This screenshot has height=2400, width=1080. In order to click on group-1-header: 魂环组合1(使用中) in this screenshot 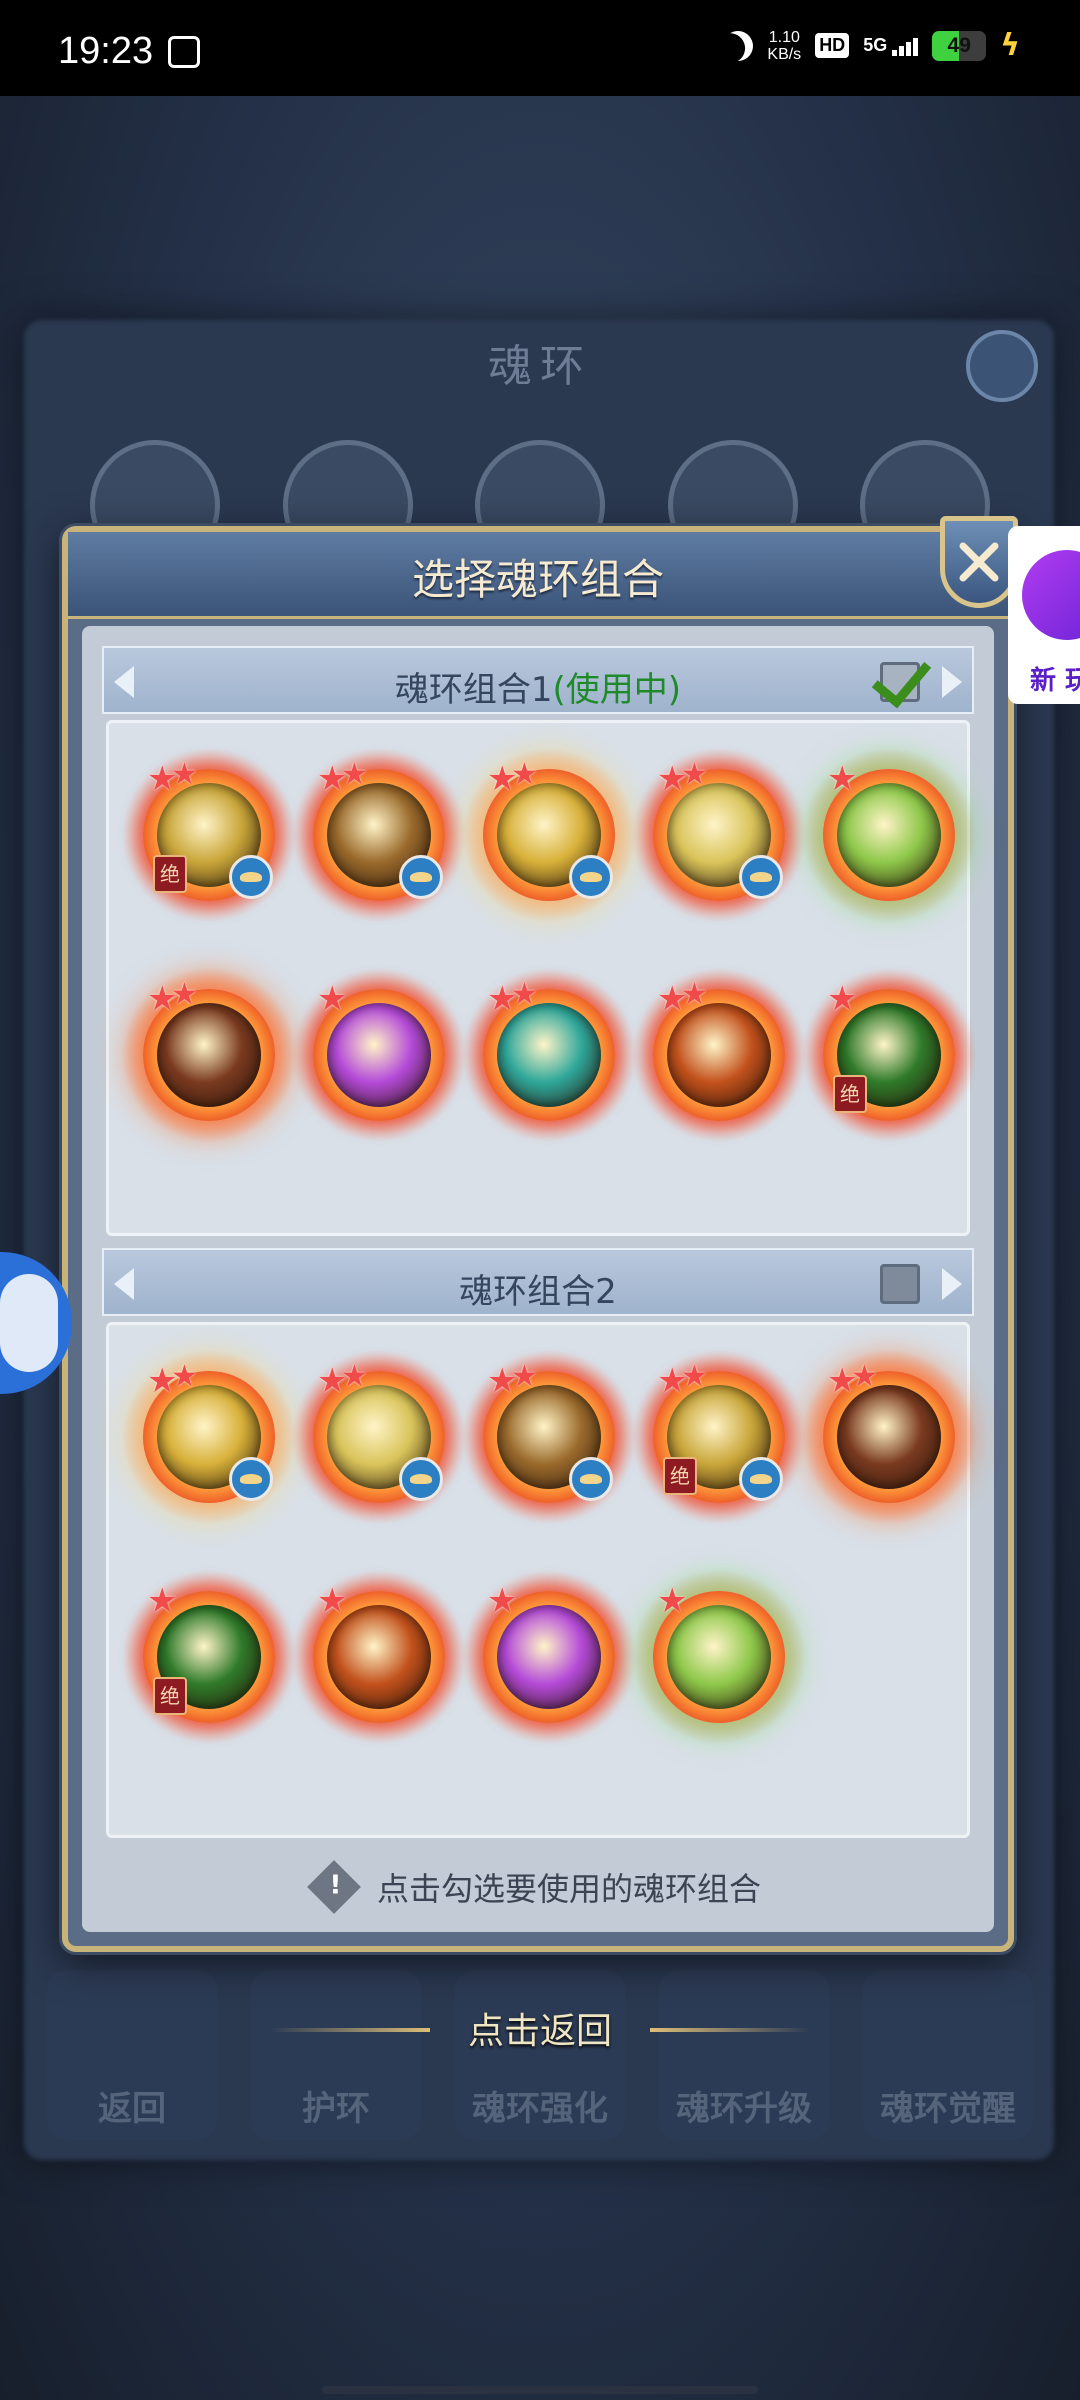, I will do `click(538, 680)`.